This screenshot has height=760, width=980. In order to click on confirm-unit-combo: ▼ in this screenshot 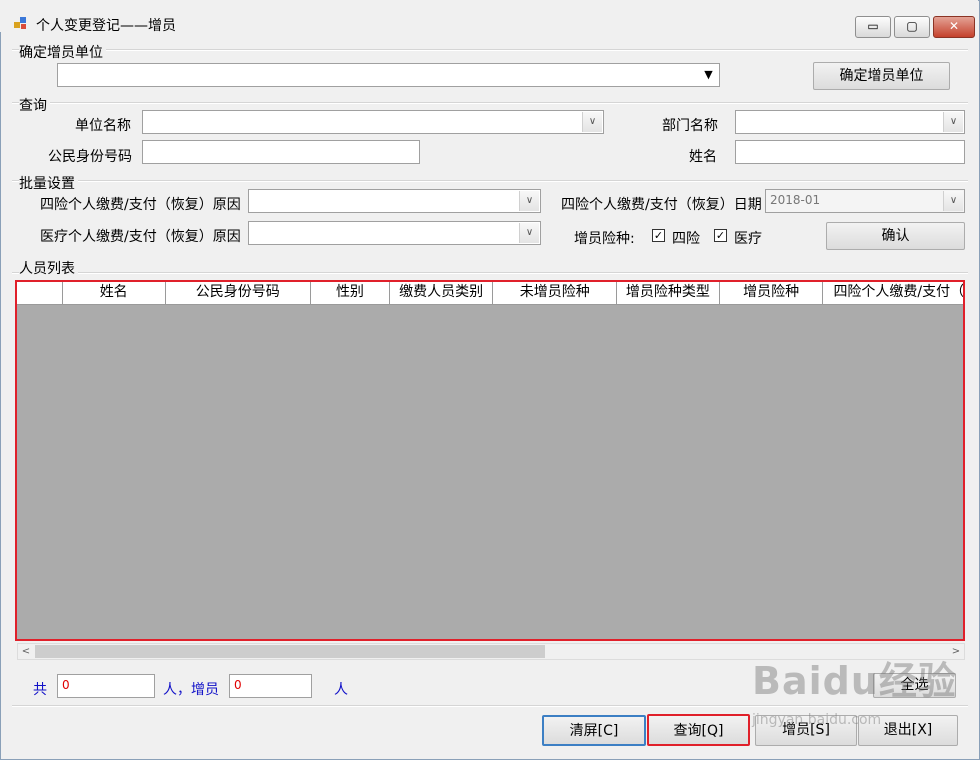, I will do `click(388, 75)`.